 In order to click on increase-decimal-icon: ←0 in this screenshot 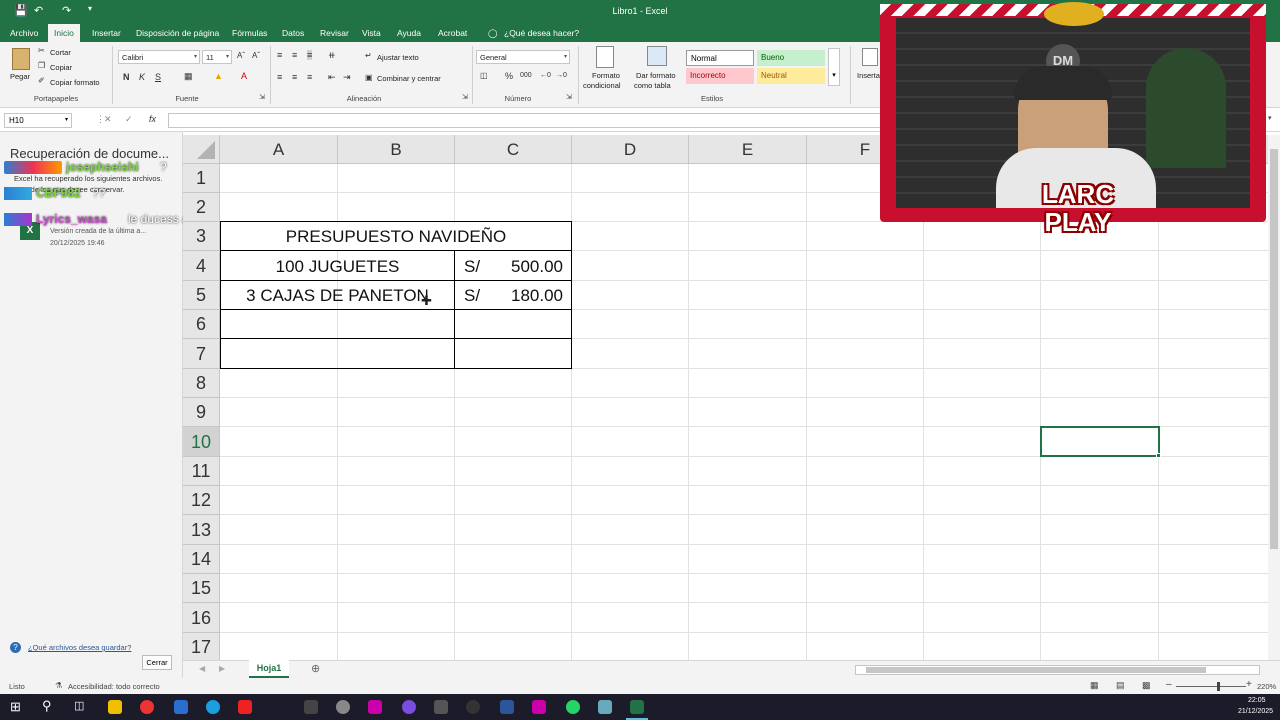, I will do `click(545, 75)`.